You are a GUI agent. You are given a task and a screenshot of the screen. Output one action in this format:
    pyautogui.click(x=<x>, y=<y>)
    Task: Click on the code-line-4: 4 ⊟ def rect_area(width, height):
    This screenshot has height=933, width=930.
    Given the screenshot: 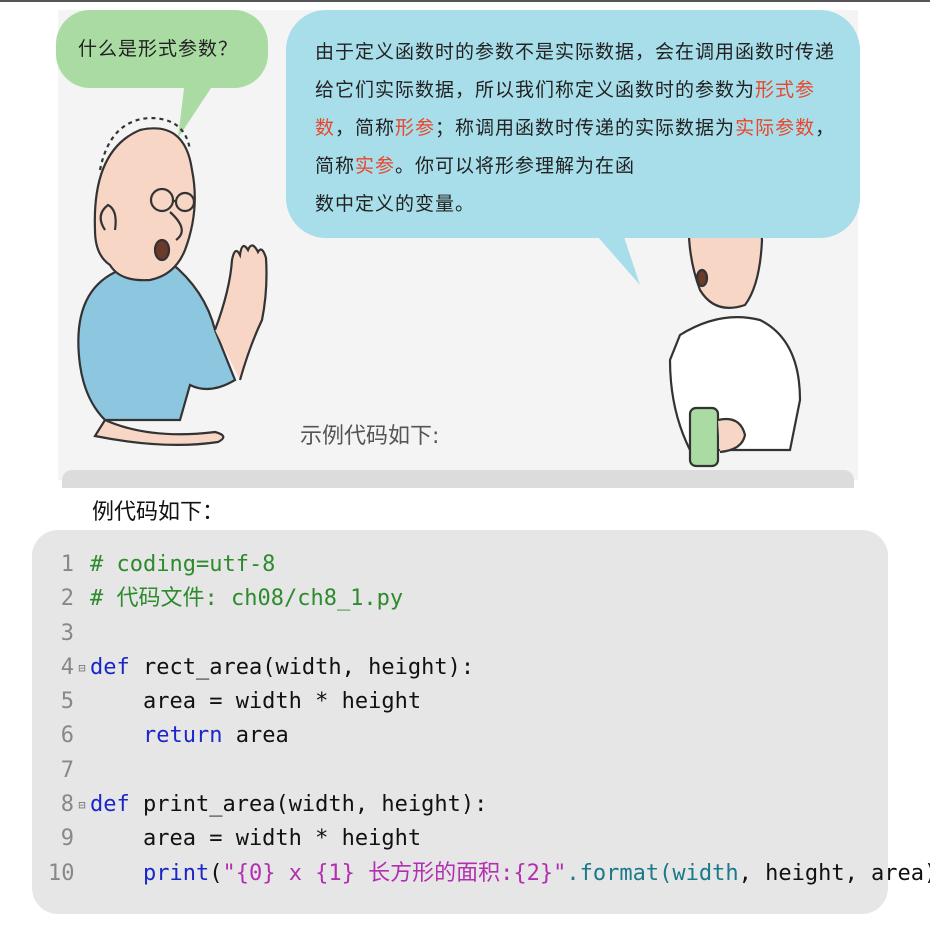 What is the action you would take?
    pyautogui.click(x=489, y=668)
    